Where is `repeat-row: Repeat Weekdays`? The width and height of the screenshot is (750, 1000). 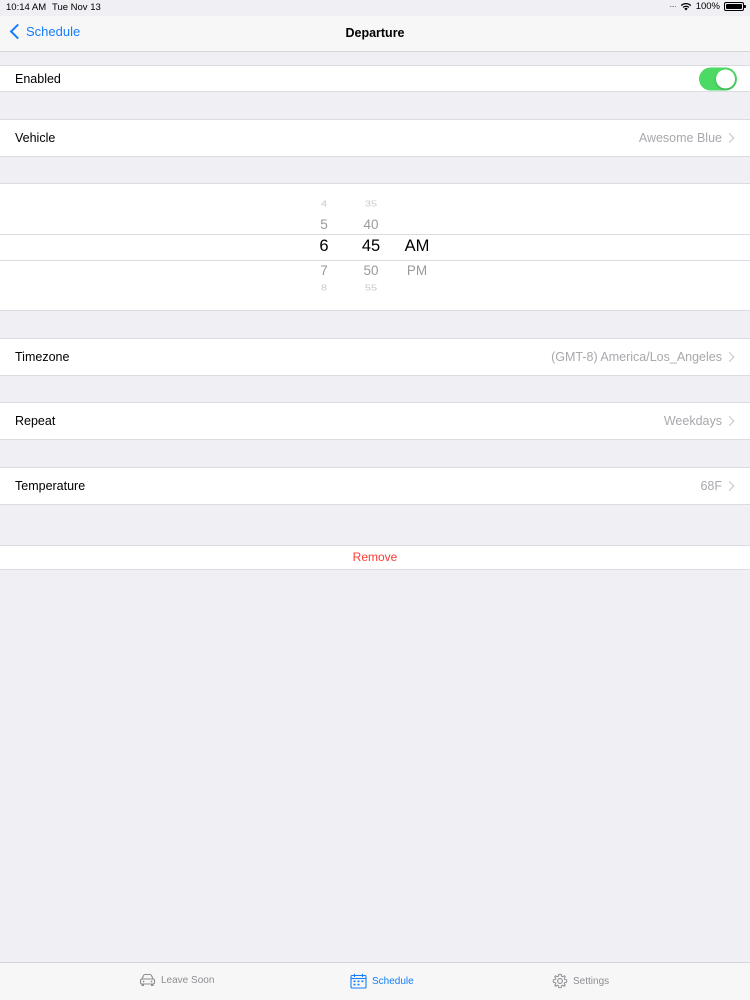 repeat-row: Repeat Weekdays is located at coordinates (375, 421).